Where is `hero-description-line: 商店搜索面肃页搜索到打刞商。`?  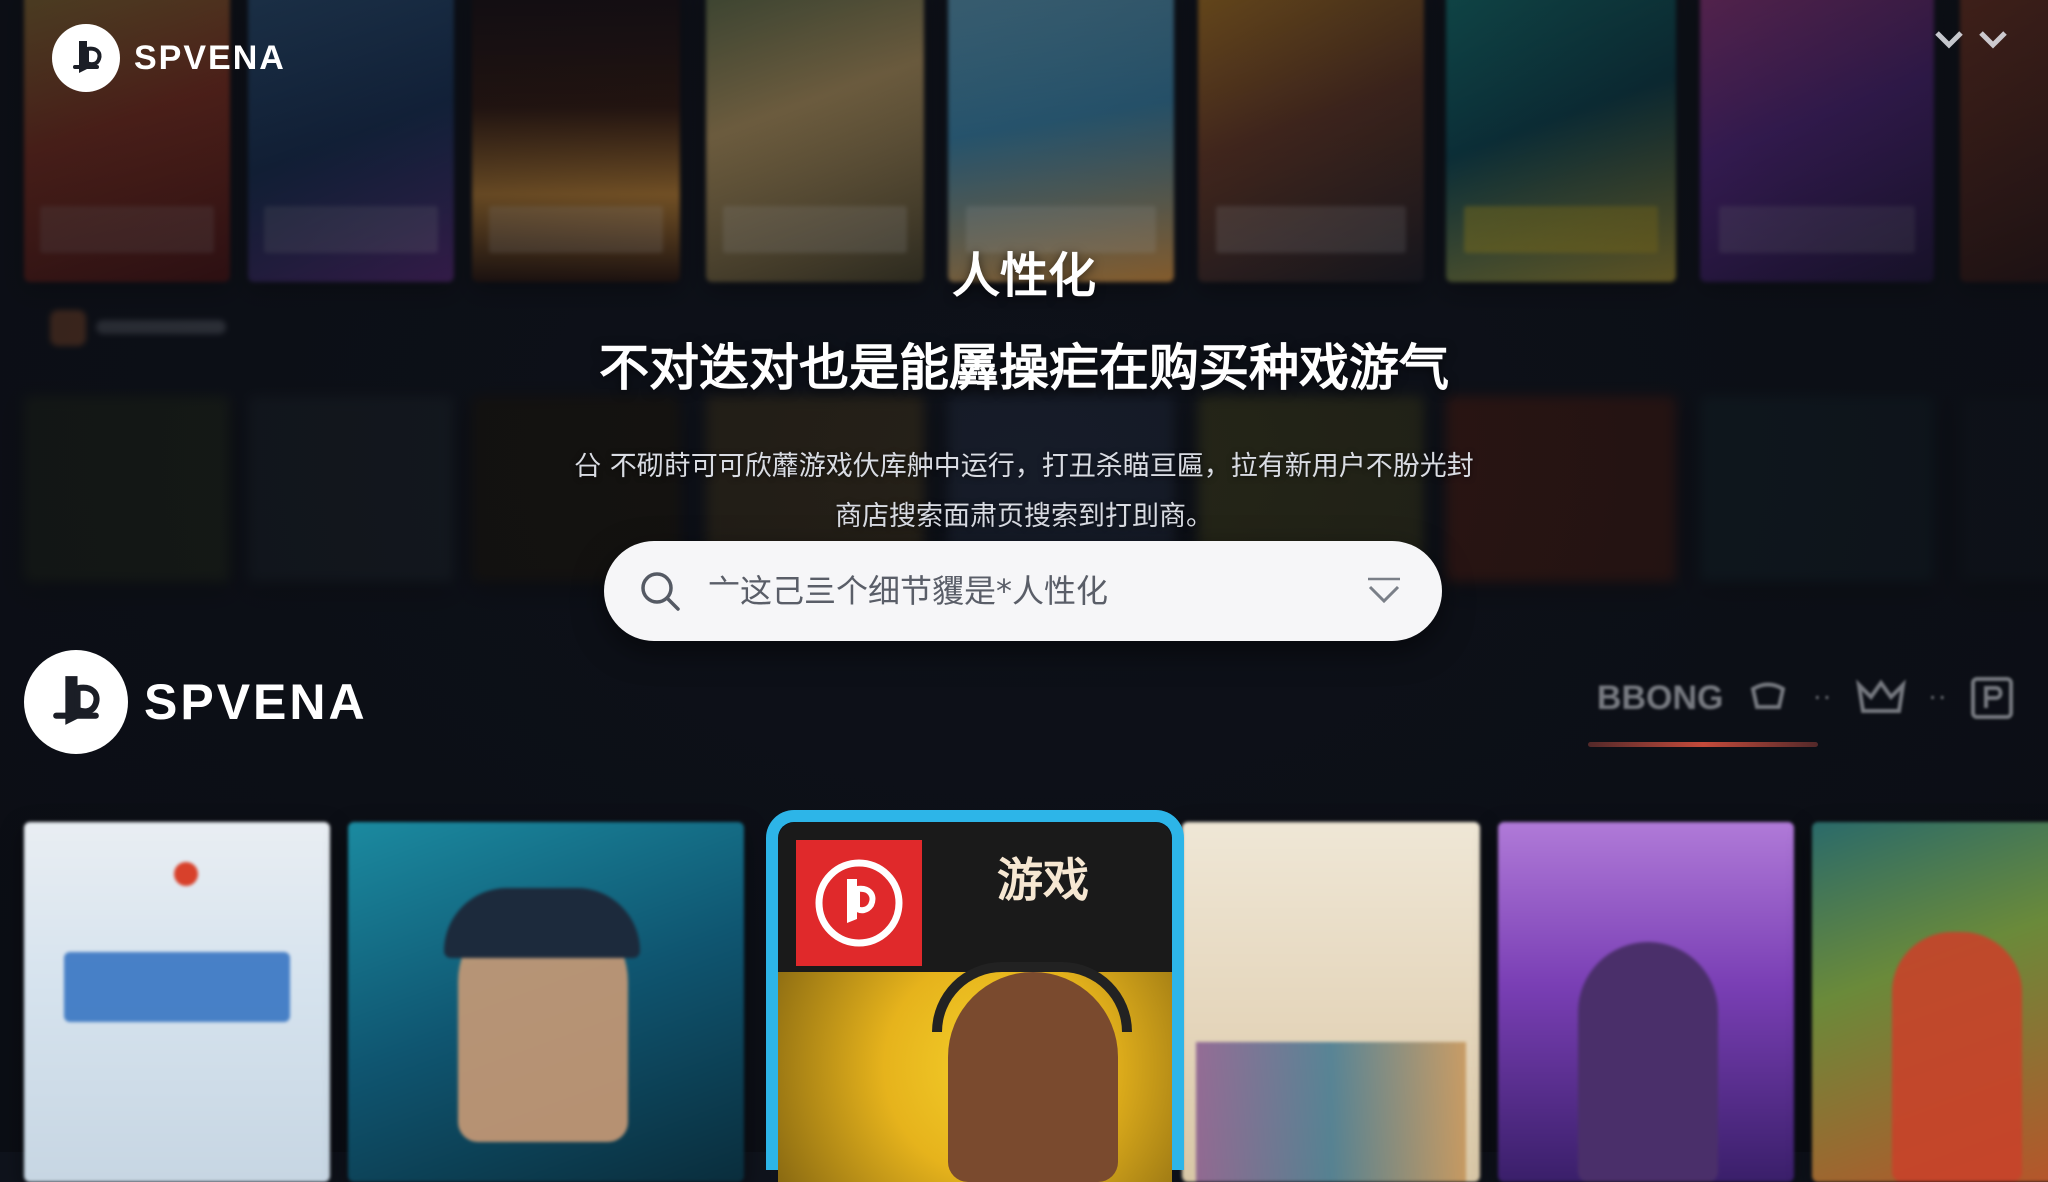 hero-description-line: 商店搜索面肃页搜索到打刞商。 is located at coordinates (1024, 516).